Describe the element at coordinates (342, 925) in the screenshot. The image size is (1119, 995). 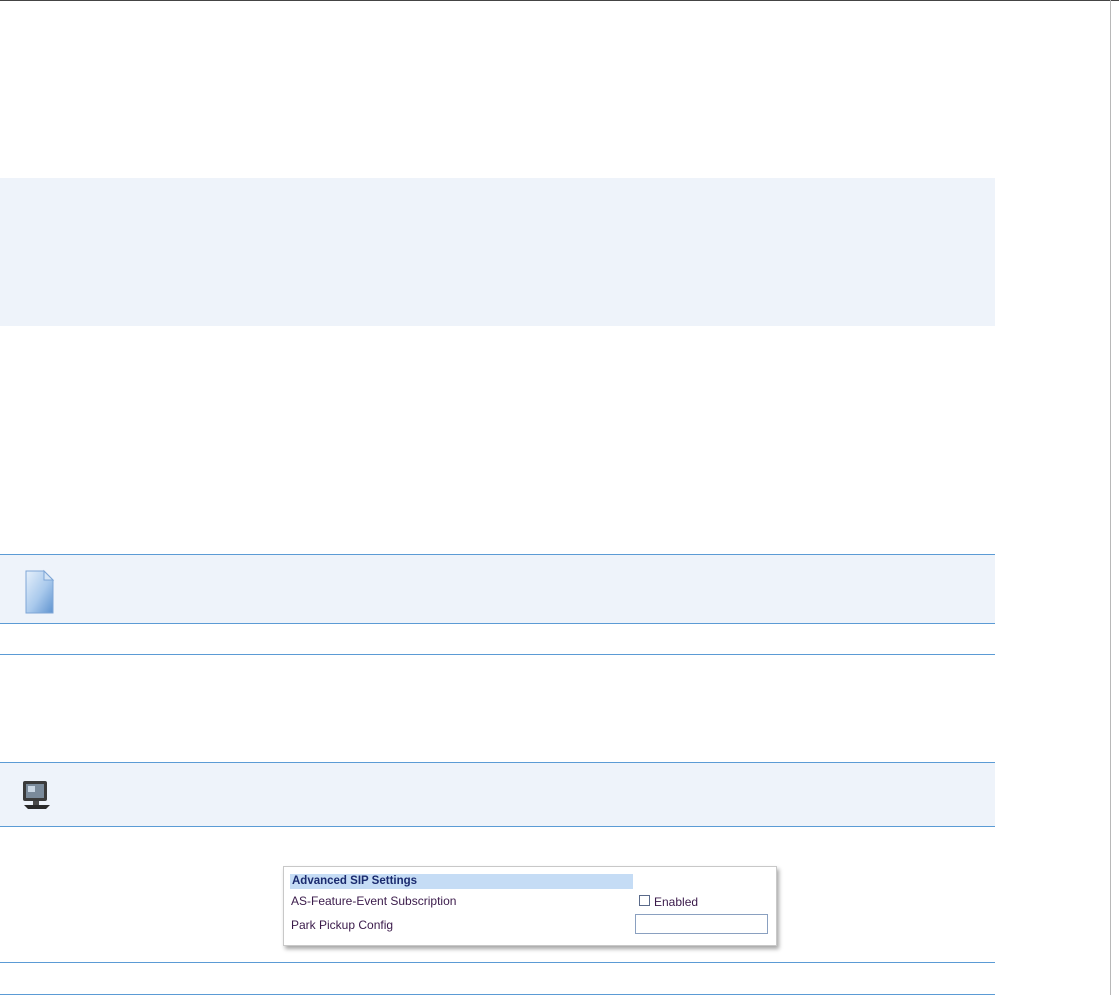
I see `park-pickup-config-label: Park Pickup Config` at that location.